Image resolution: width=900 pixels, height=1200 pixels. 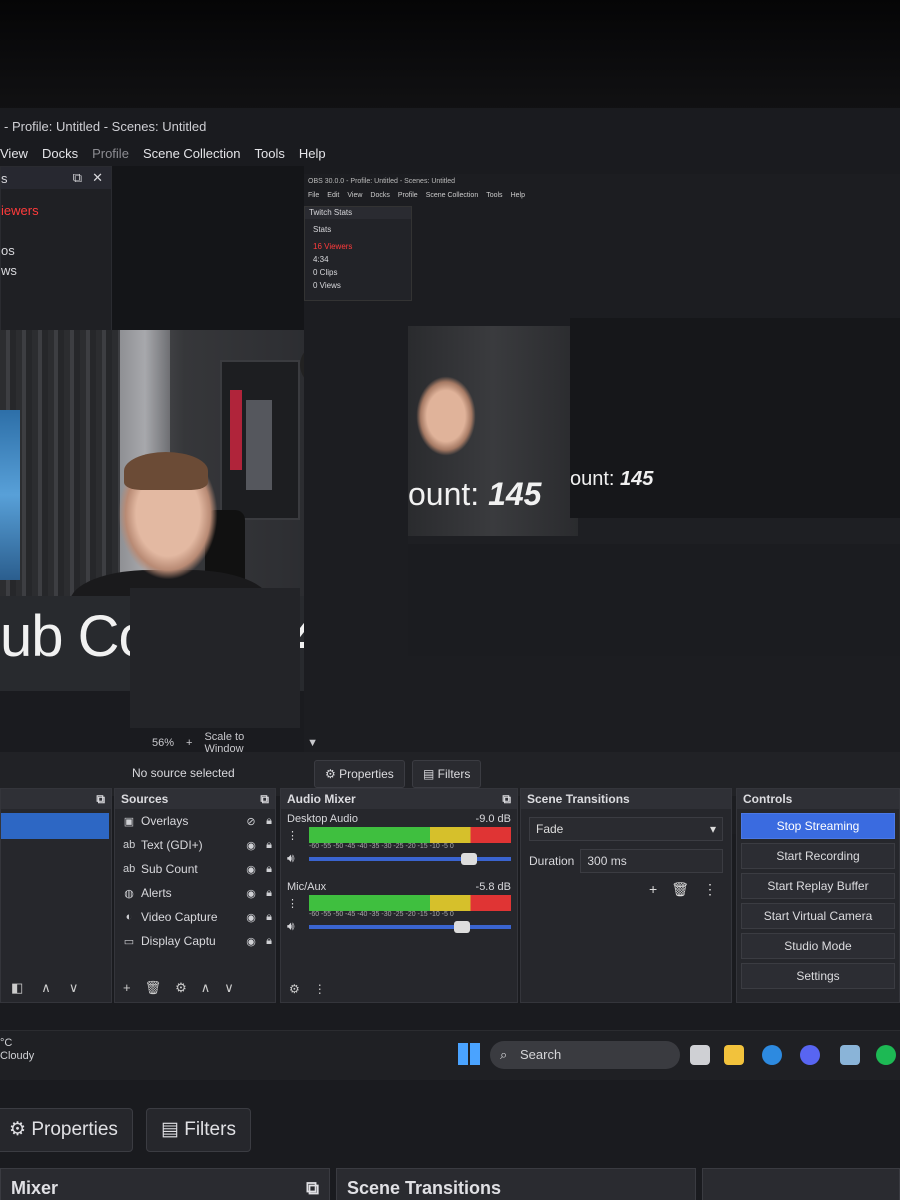 I want to click on start-recording-button: Start Recording, so click(x=818, y=856).